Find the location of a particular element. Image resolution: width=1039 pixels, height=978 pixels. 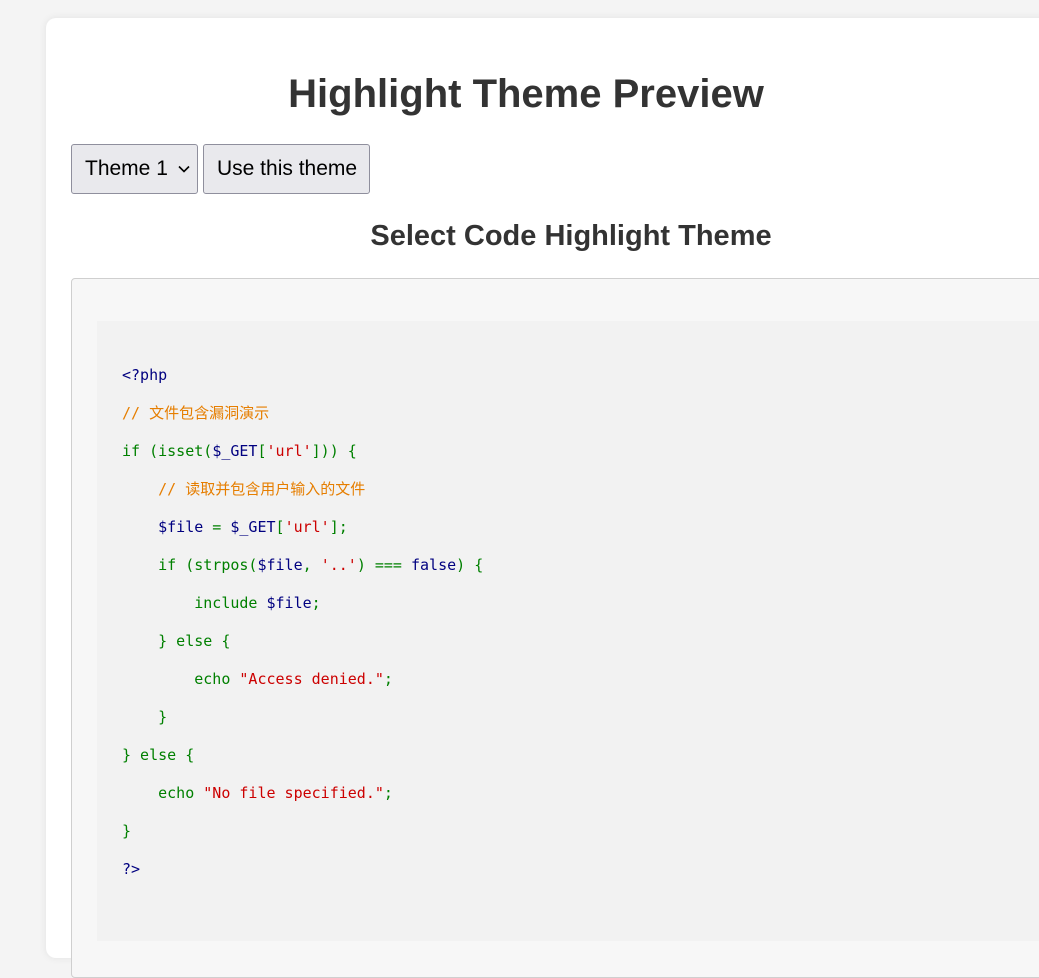

code-line: echo "No file specified."; is located at coordinates (275, 793).